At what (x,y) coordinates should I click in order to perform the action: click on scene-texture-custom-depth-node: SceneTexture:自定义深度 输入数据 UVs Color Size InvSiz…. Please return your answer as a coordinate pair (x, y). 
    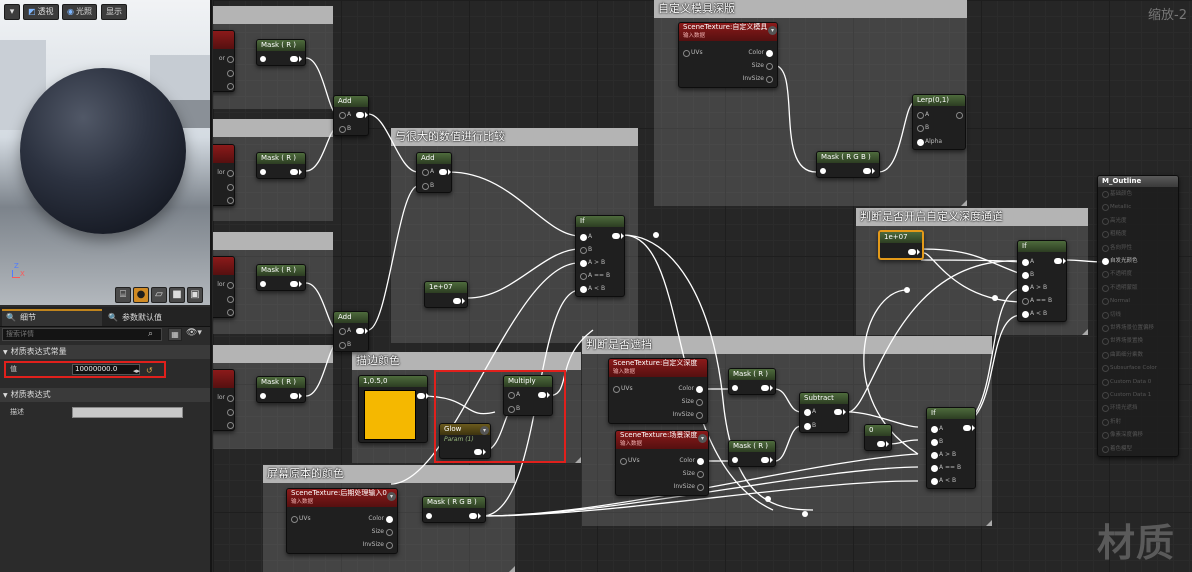
    Looking at the image, I should click on (658, 391).